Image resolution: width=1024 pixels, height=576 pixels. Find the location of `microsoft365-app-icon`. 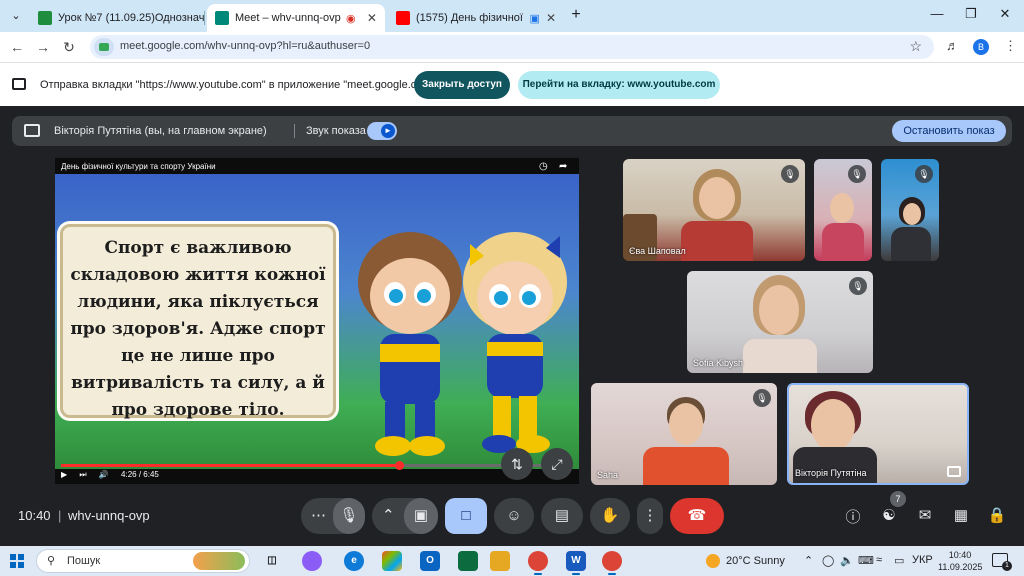

microsoft365-app-icon is located at coordinates (392, 561).